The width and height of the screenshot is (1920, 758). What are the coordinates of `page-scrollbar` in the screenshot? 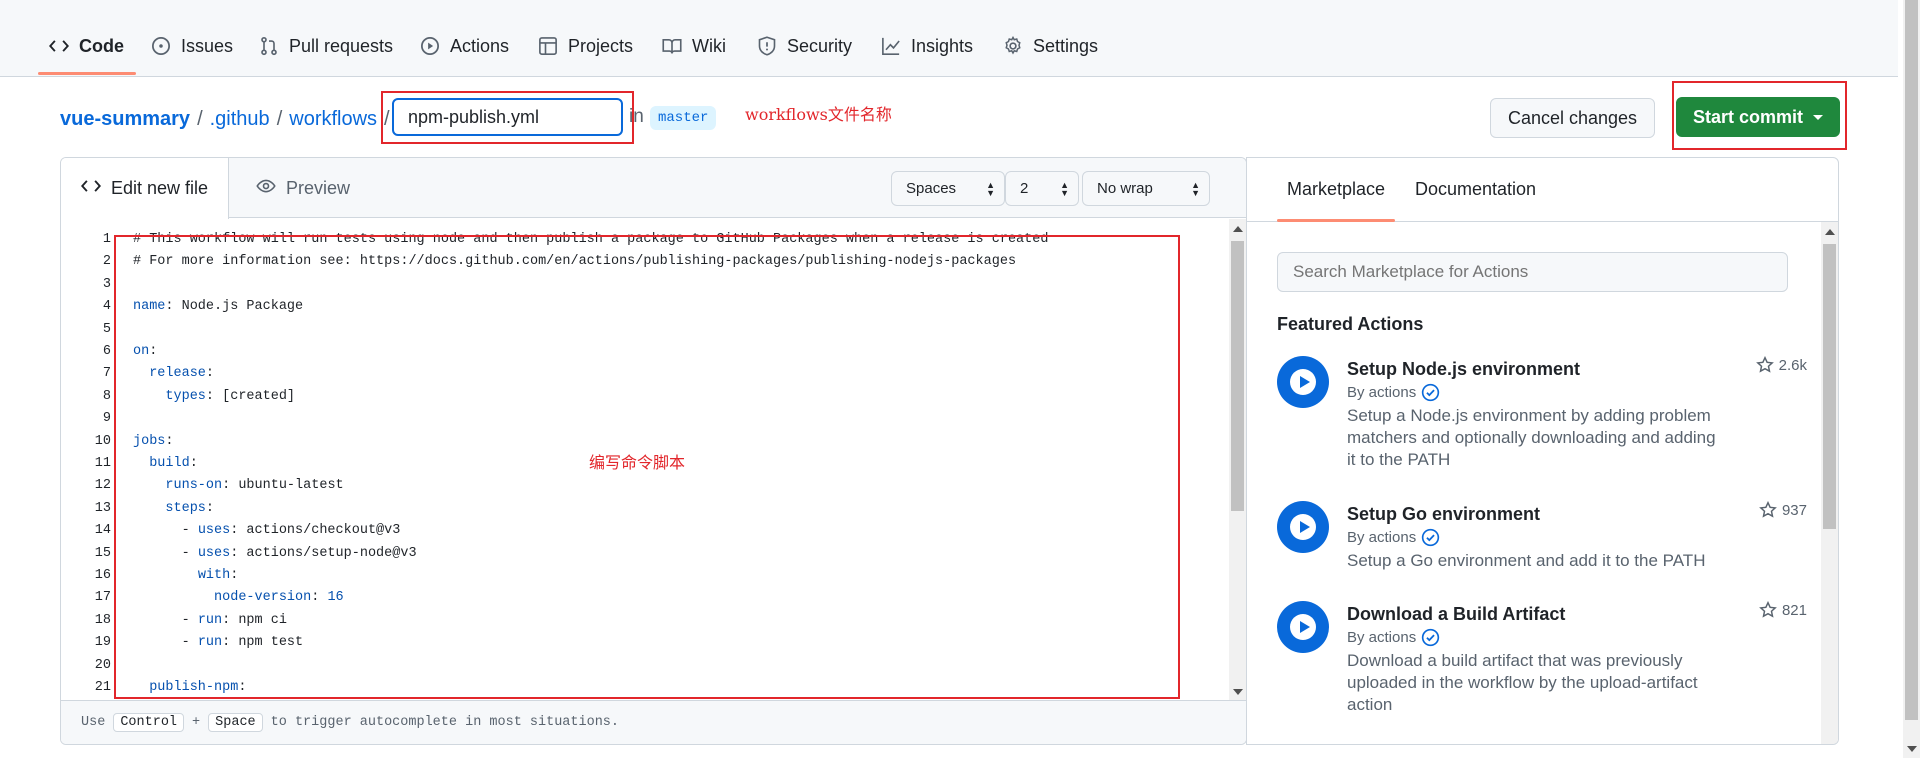 It's located at (1911, 379).